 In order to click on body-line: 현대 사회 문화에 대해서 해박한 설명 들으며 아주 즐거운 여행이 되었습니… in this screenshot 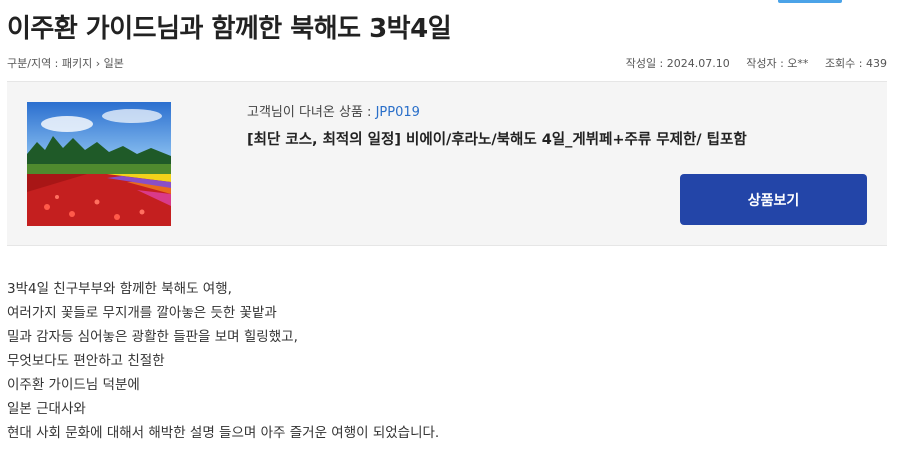, I will do `click(223, 433)`.